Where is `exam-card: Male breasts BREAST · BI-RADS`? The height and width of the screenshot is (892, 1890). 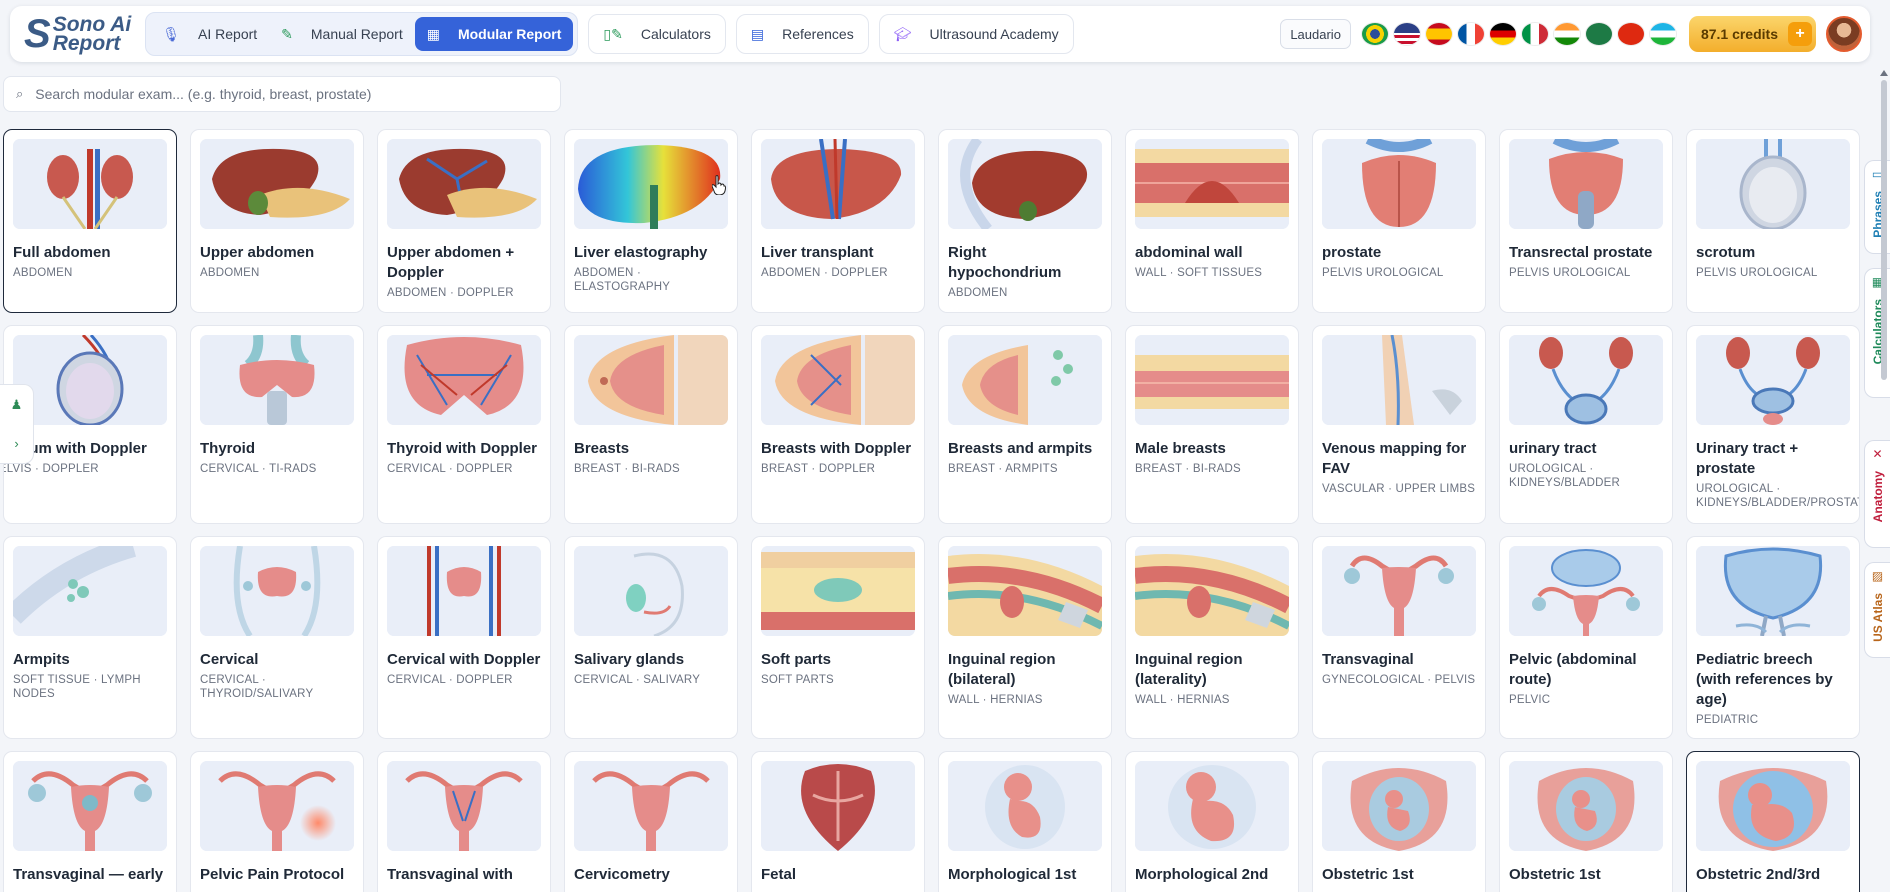
exam-card: Male breasts BREAST · BI-RADS is located at coordinates (1212, 424).